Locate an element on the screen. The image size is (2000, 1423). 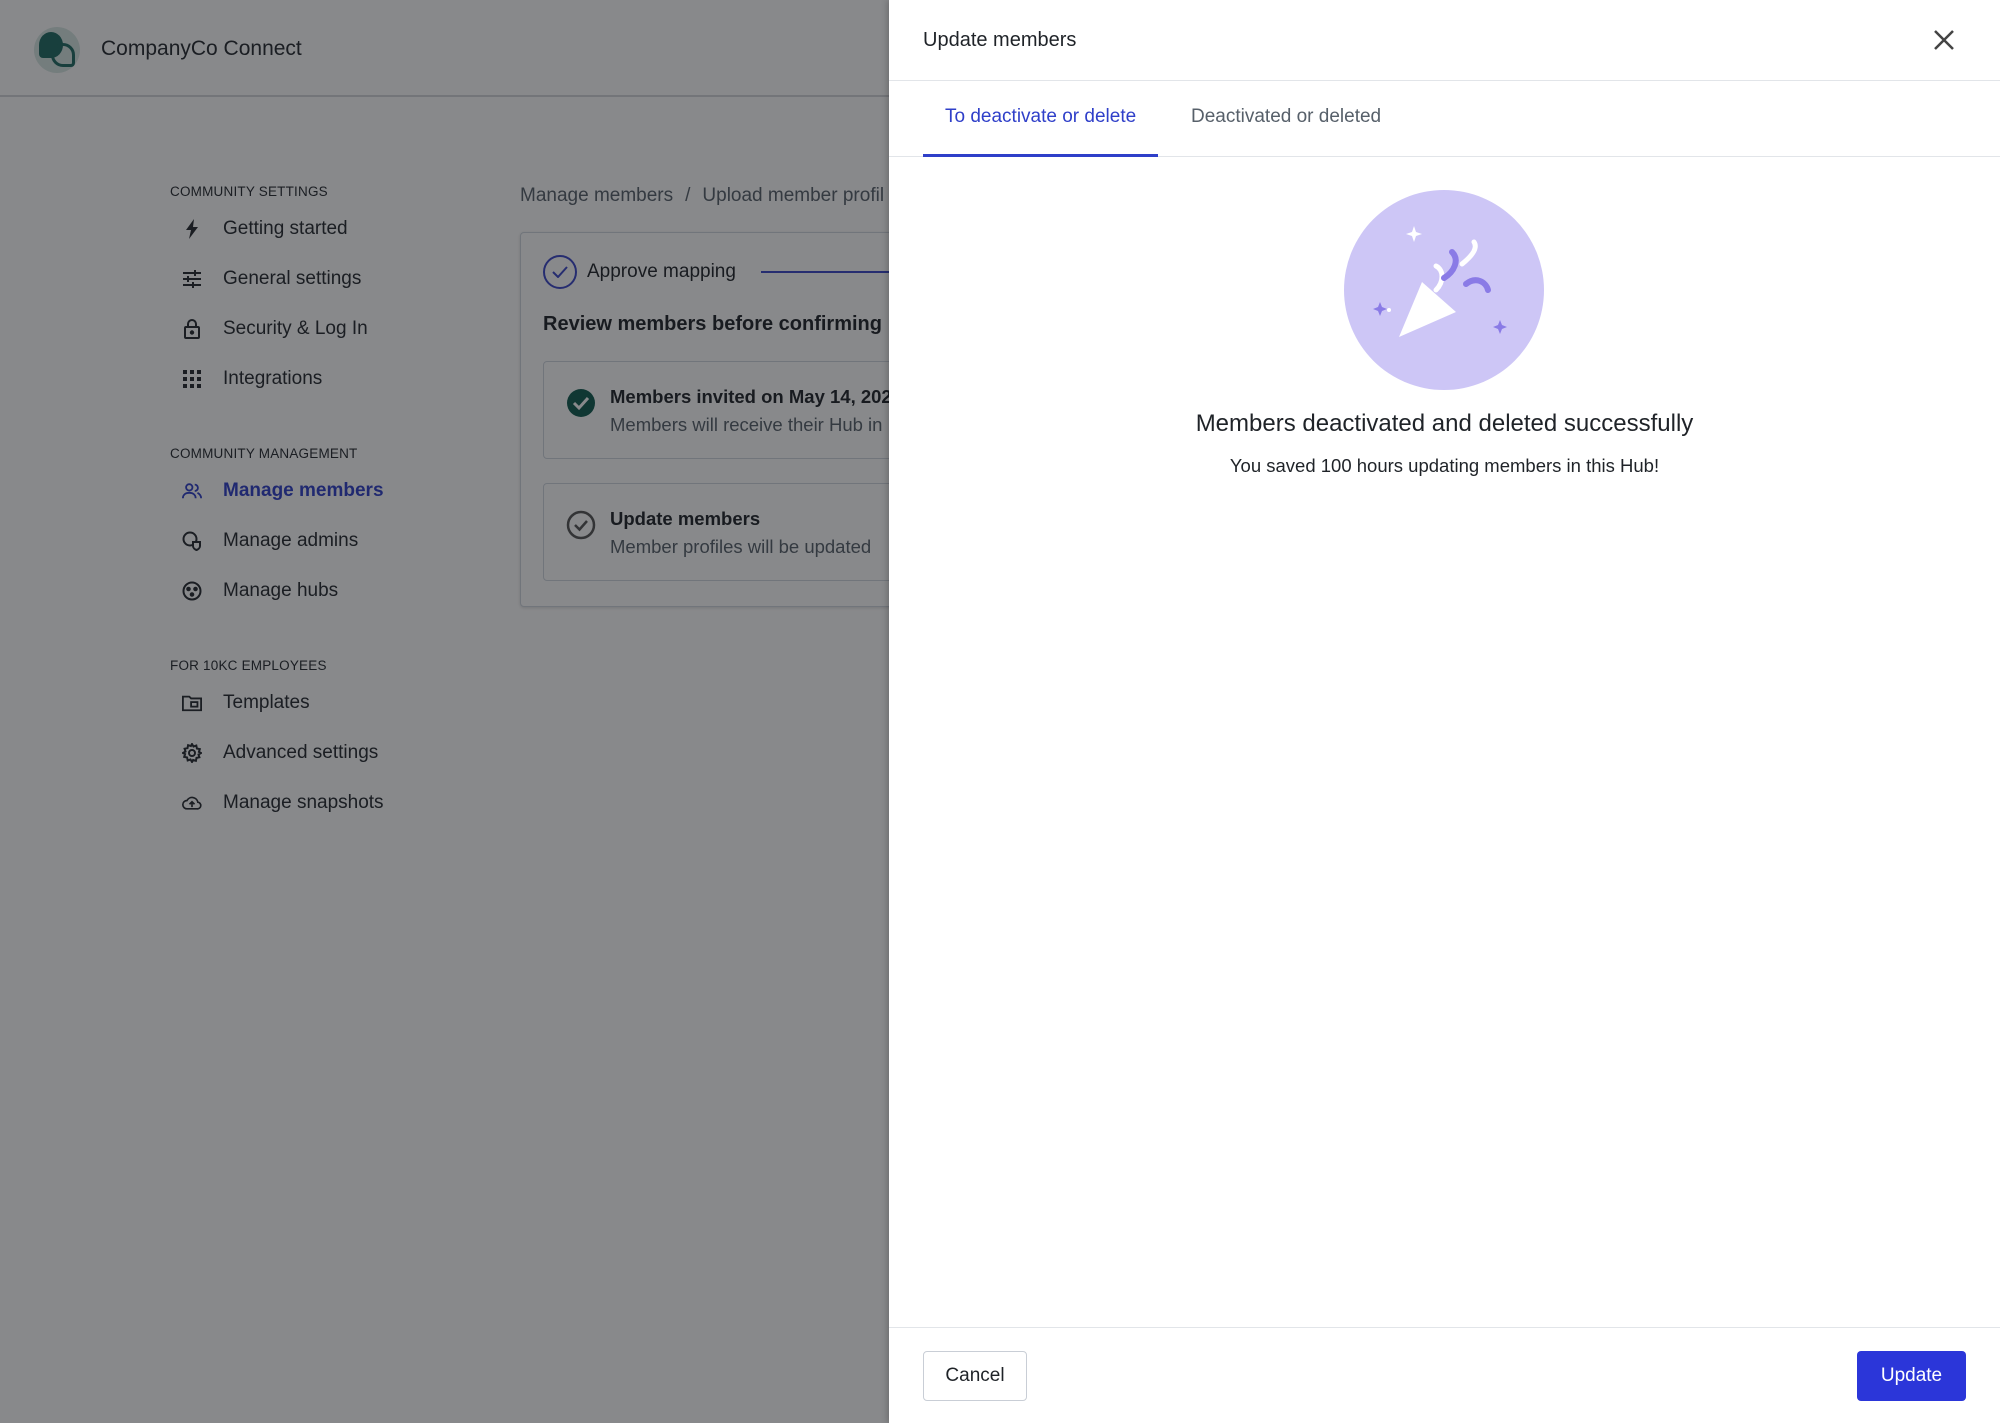
tab-deactivated-or-deleted: Deactivated or deleted is located at coordinates (1286, 119).